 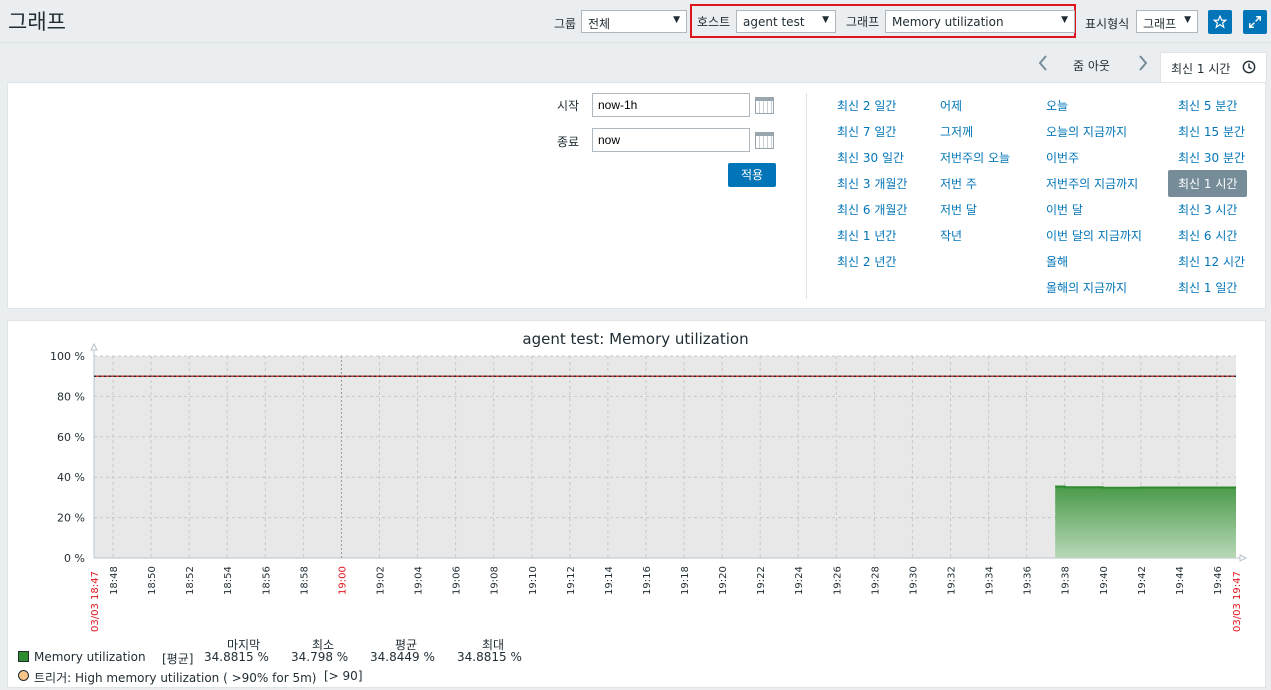 I want to click on host-label: 호스트, so click(x=714, y=22).